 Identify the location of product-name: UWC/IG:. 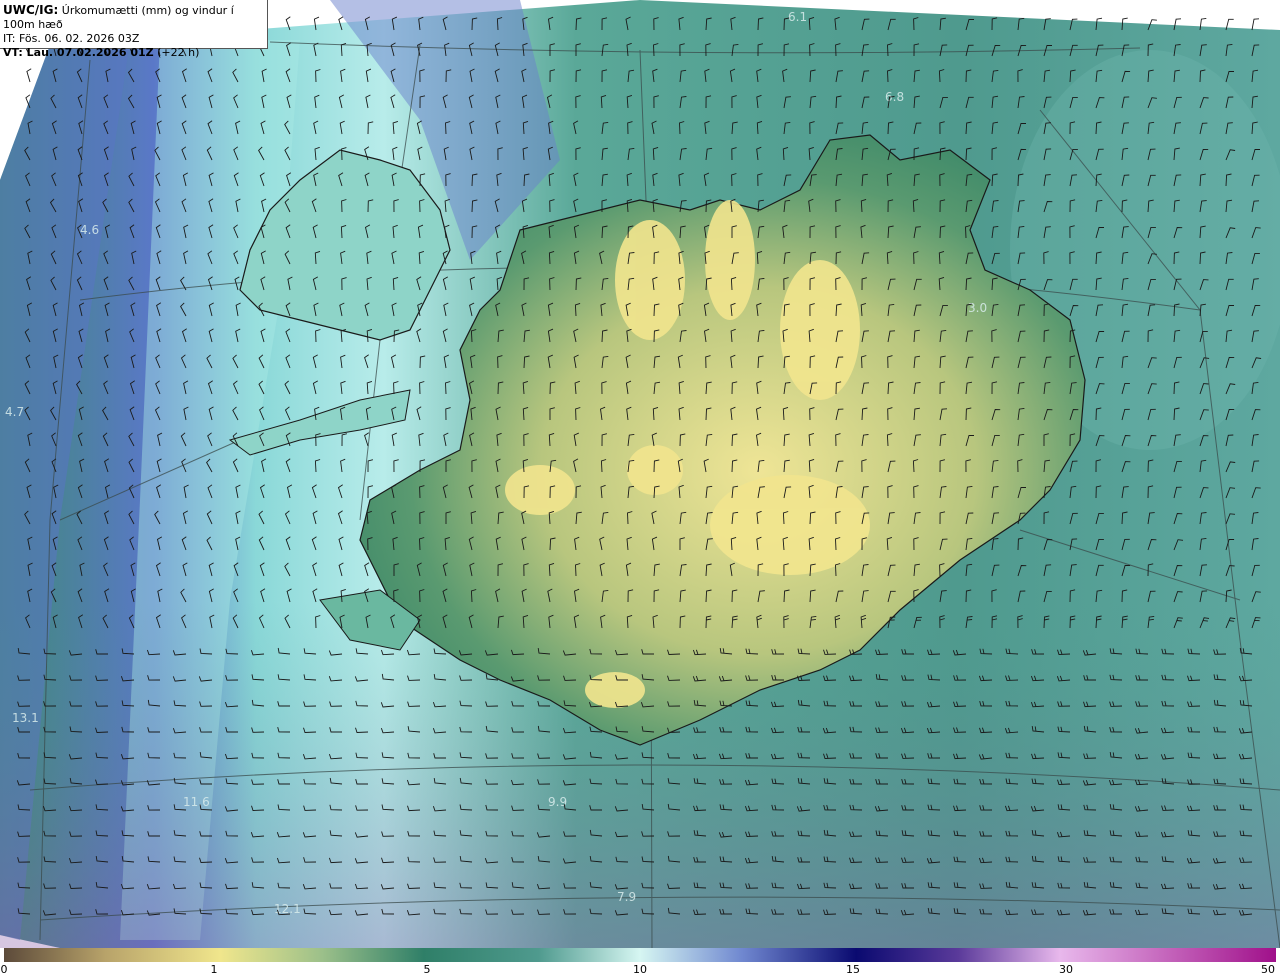
(31, 10).